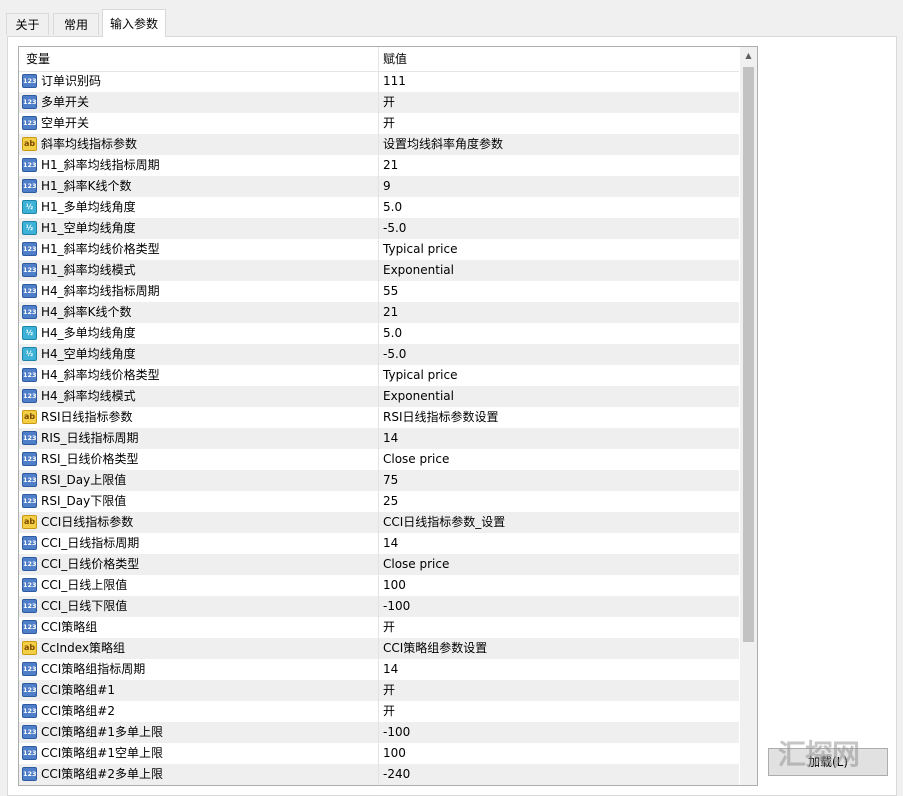  I want to click on table-row: ½ H4_多单均线角度 5.0, so click(379, 333).